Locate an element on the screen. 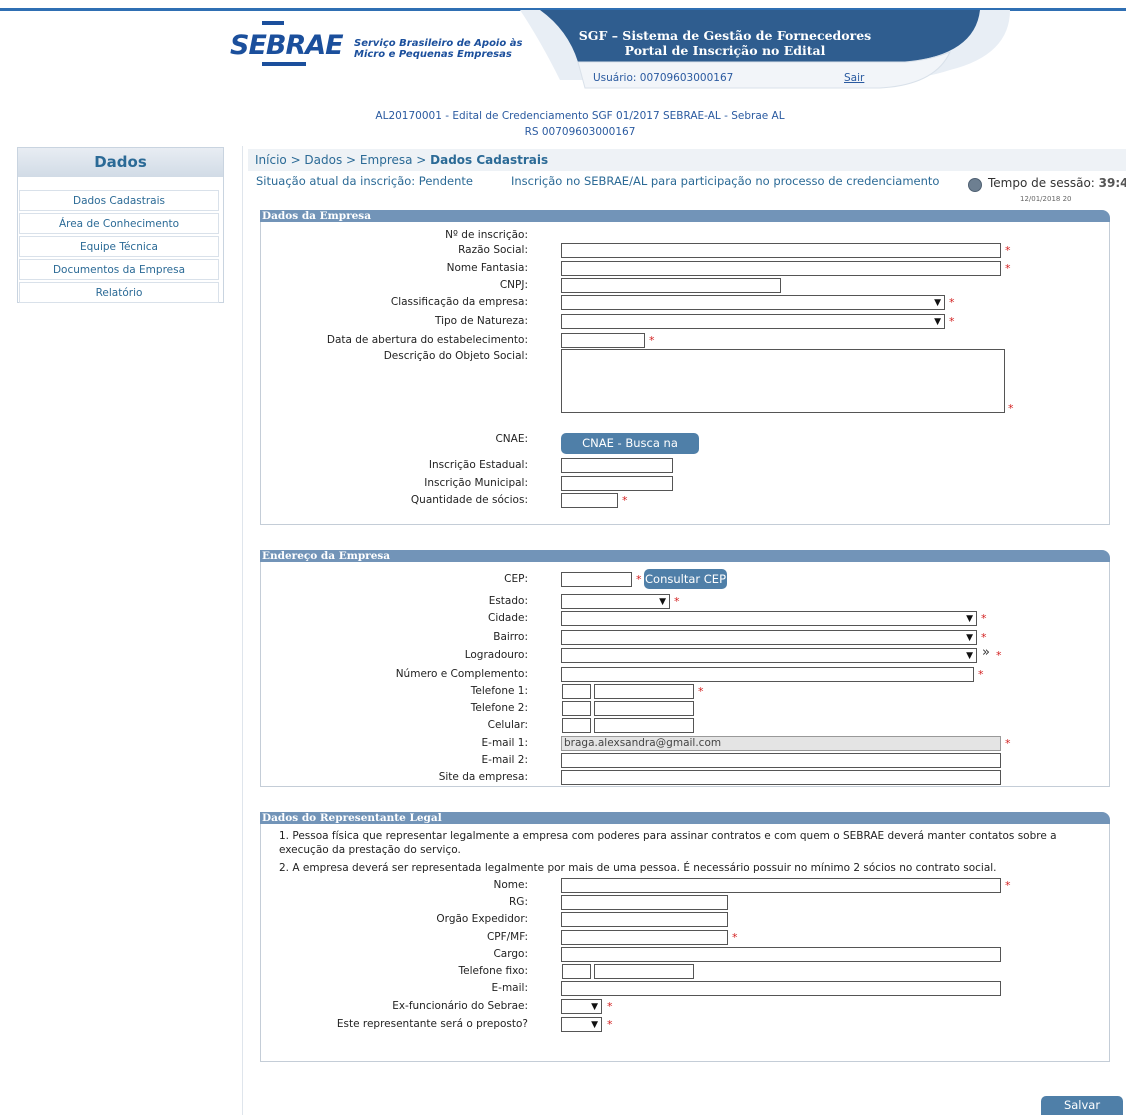 This screenshot has width=1126, height=1115. rep-orgao-input is located at coordinates (644, 919).